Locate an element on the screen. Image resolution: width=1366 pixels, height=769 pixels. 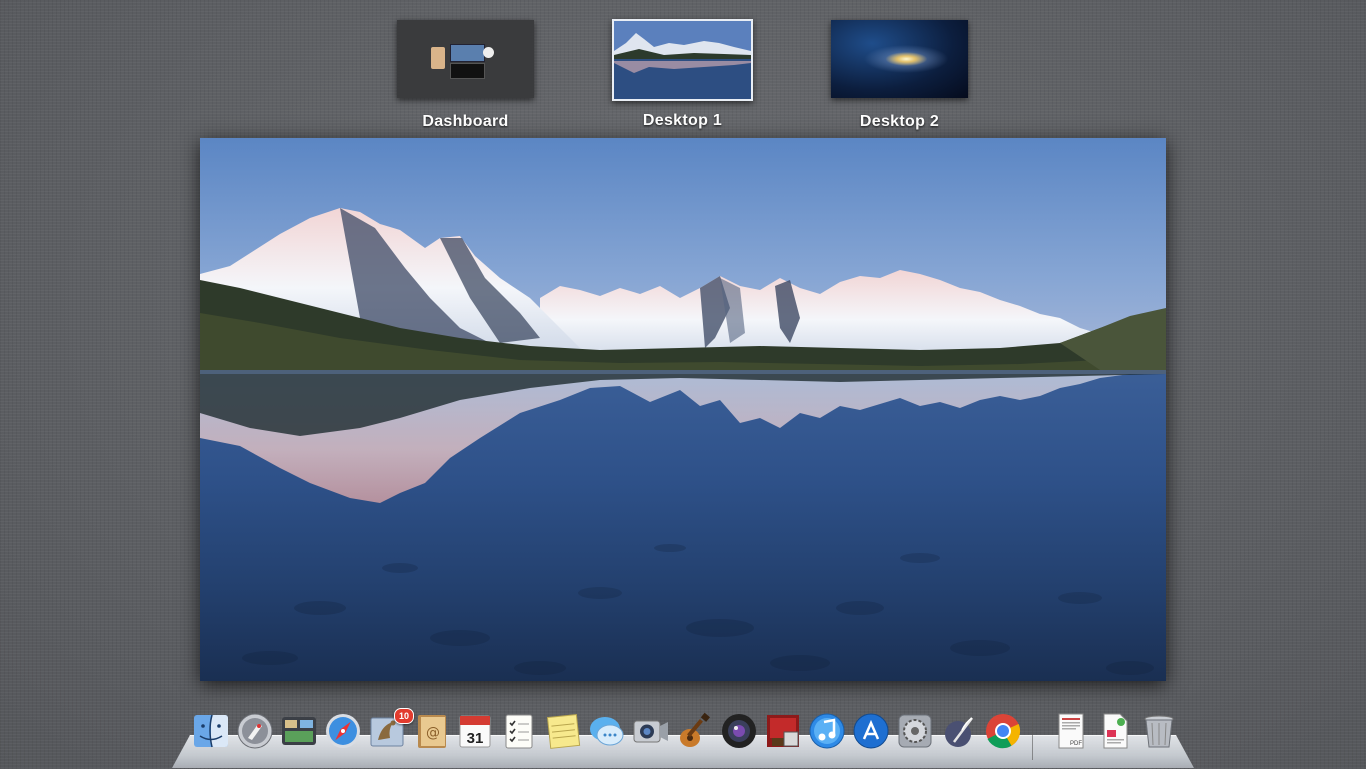
space-desktop-2: Desktop 2 is located at coordinates (899, 75).